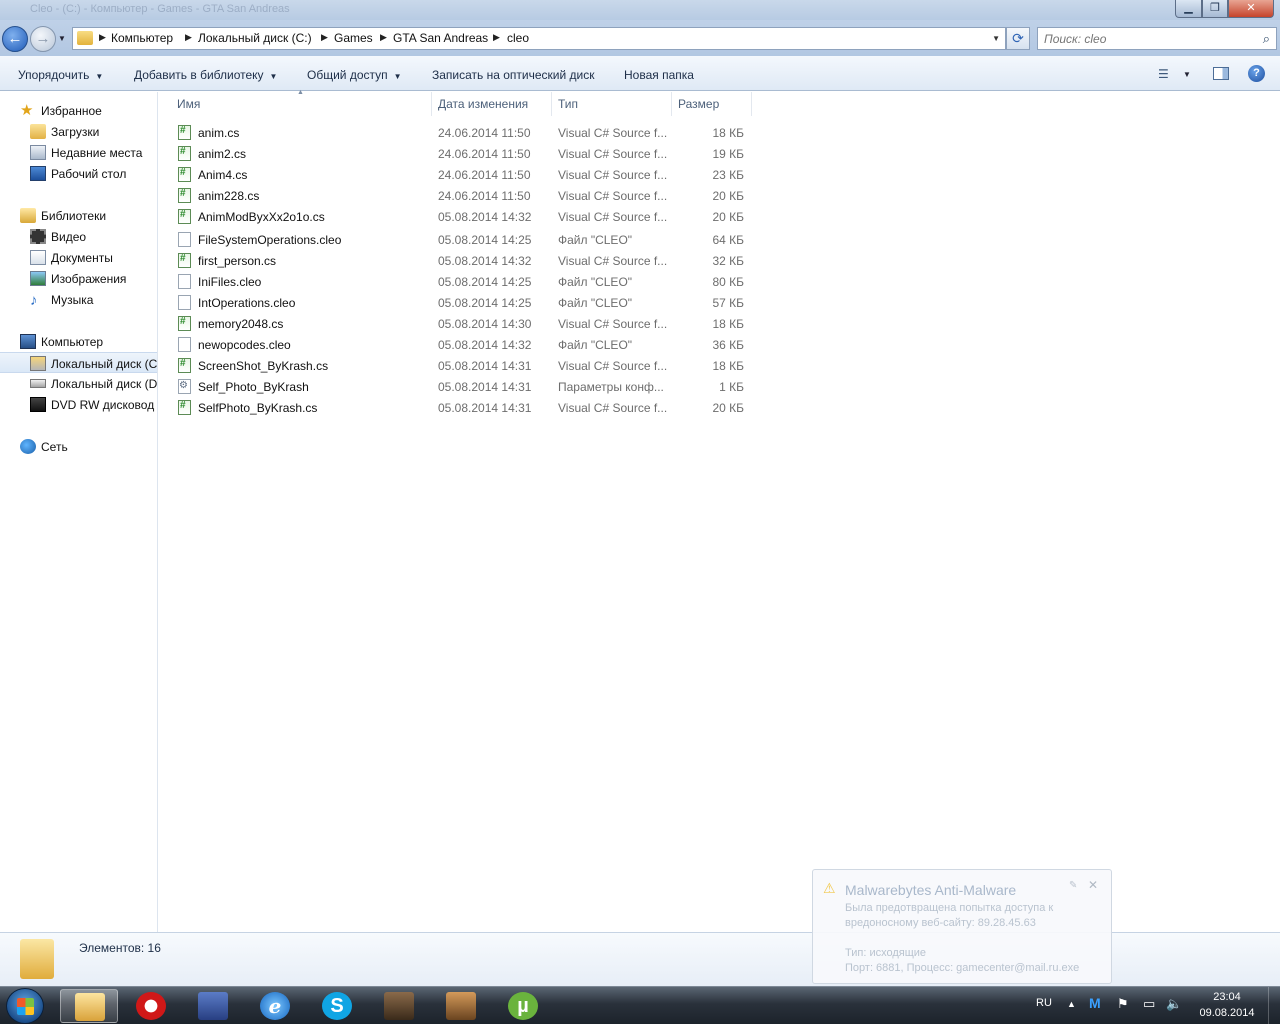 This screenshot has height=1024, width=1280. I want to click on column-date: Дата изменения, so click(483, 104).